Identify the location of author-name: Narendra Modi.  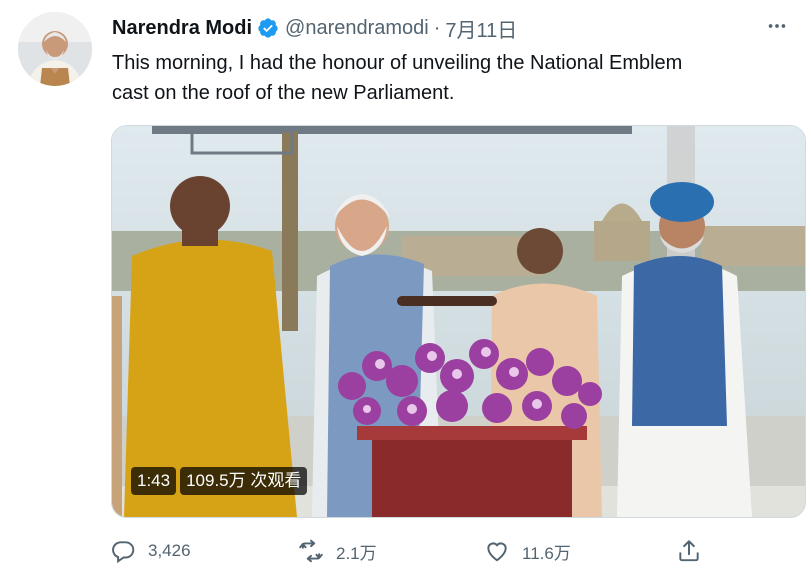
(182, 28).